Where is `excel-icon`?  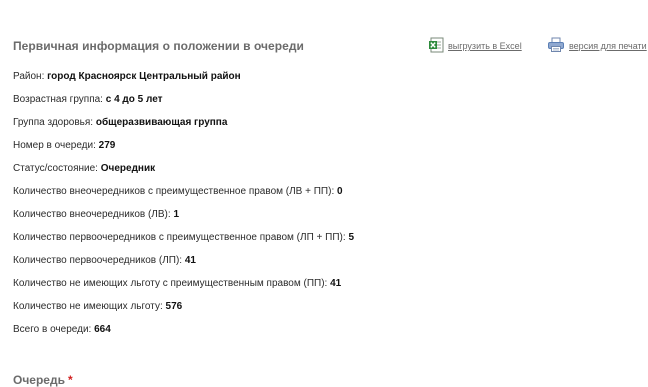 excel-icon is located at coordinates (436, 46).